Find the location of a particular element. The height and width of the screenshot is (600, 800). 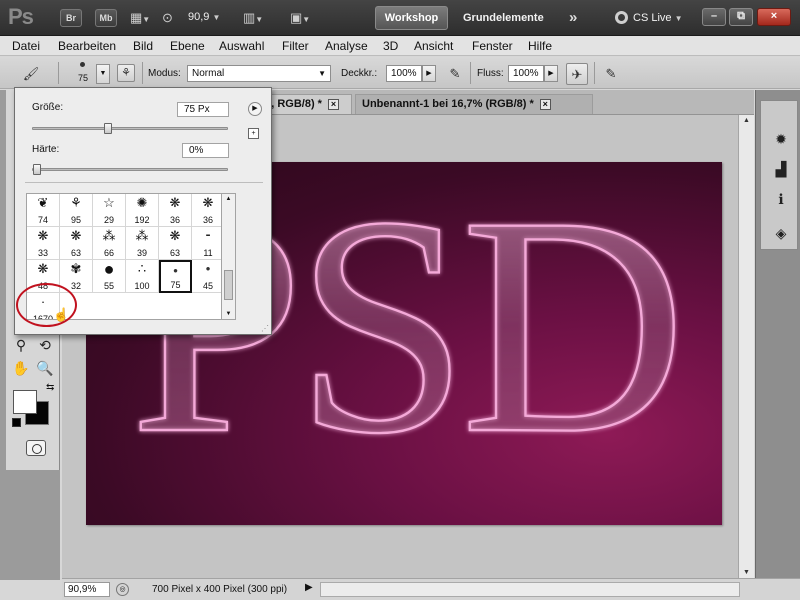

brush-tool-icon: 🖌 is located at coordinates (31, 74).